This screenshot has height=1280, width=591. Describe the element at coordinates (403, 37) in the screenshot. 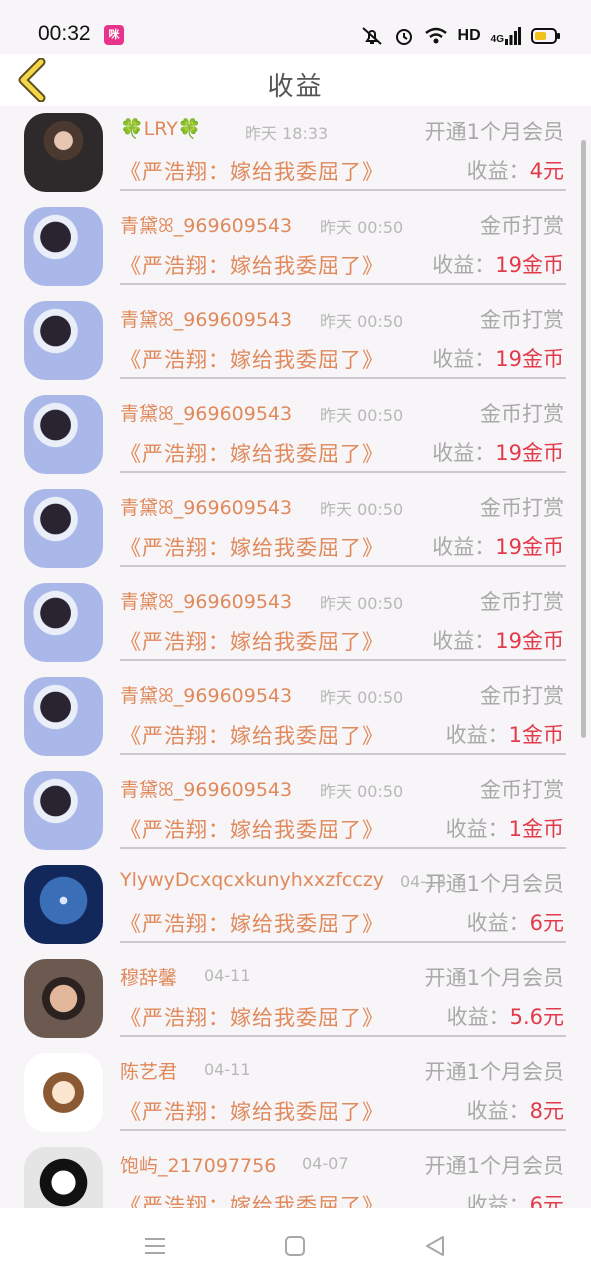

I see `alarm-icon` at that location.